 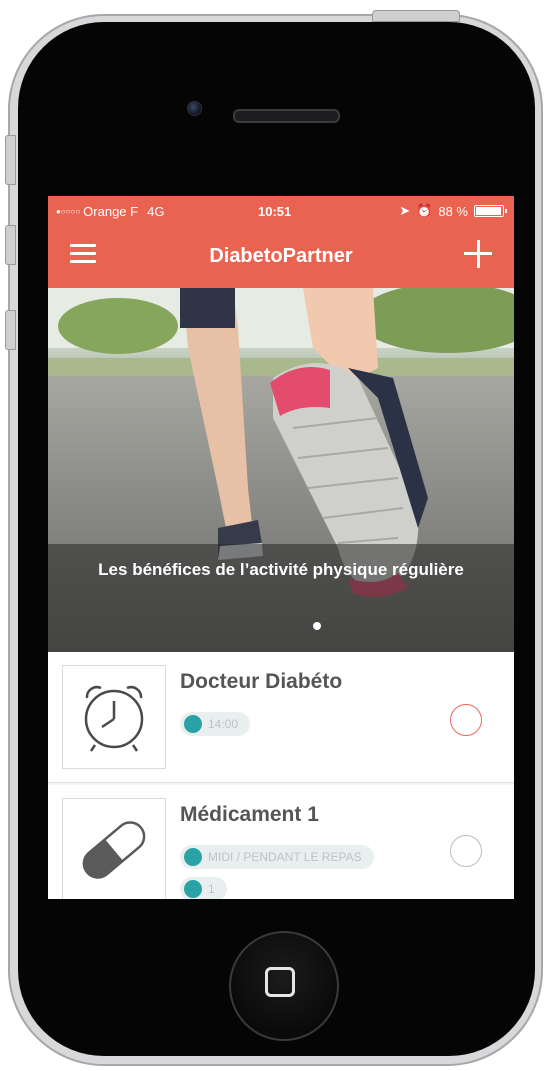 I want to click on carrier-name: Orange F, so click(x=111, y=211).